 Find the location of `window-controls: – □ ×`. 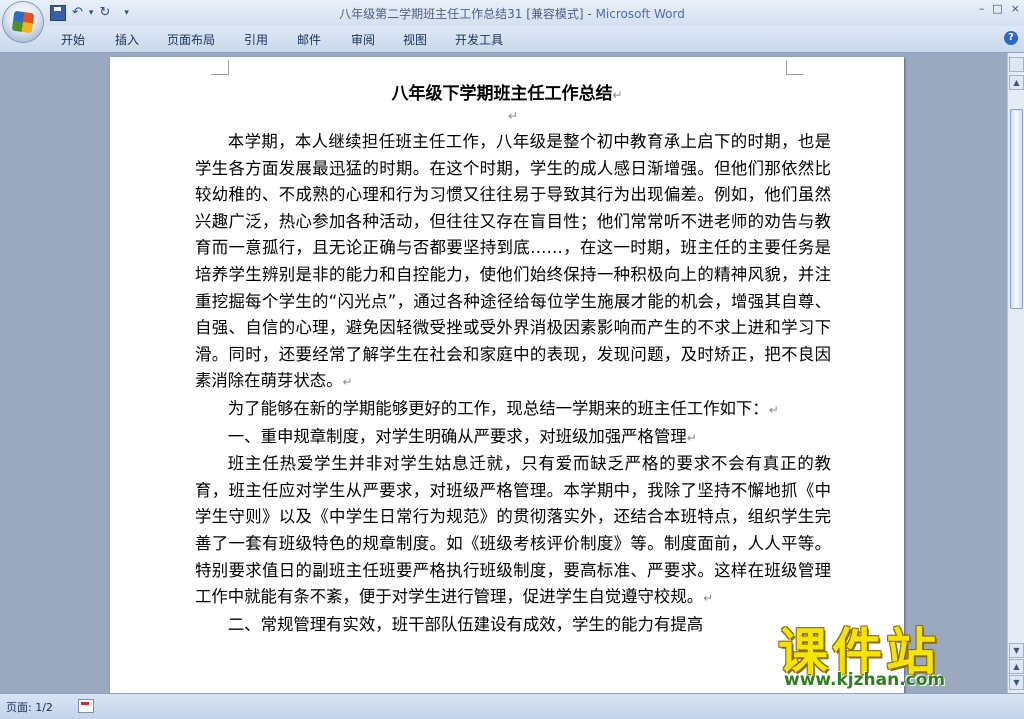

window-controls: – □ × is located at coordinates (999, 8).